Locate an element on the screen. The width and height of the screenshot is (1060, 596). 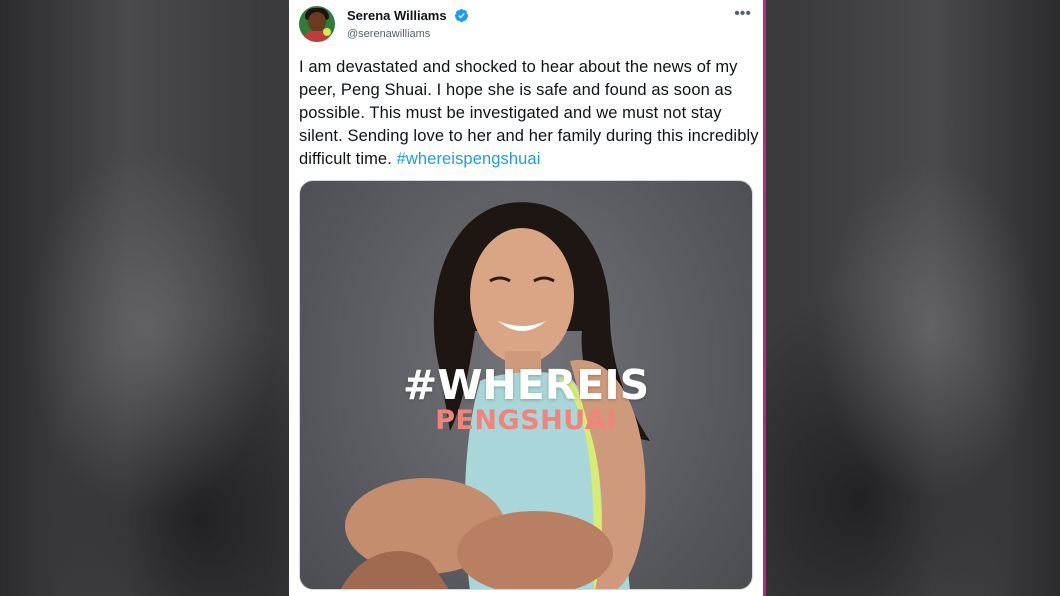
display-name: Serena Williams is located at coordinates (397, 15).